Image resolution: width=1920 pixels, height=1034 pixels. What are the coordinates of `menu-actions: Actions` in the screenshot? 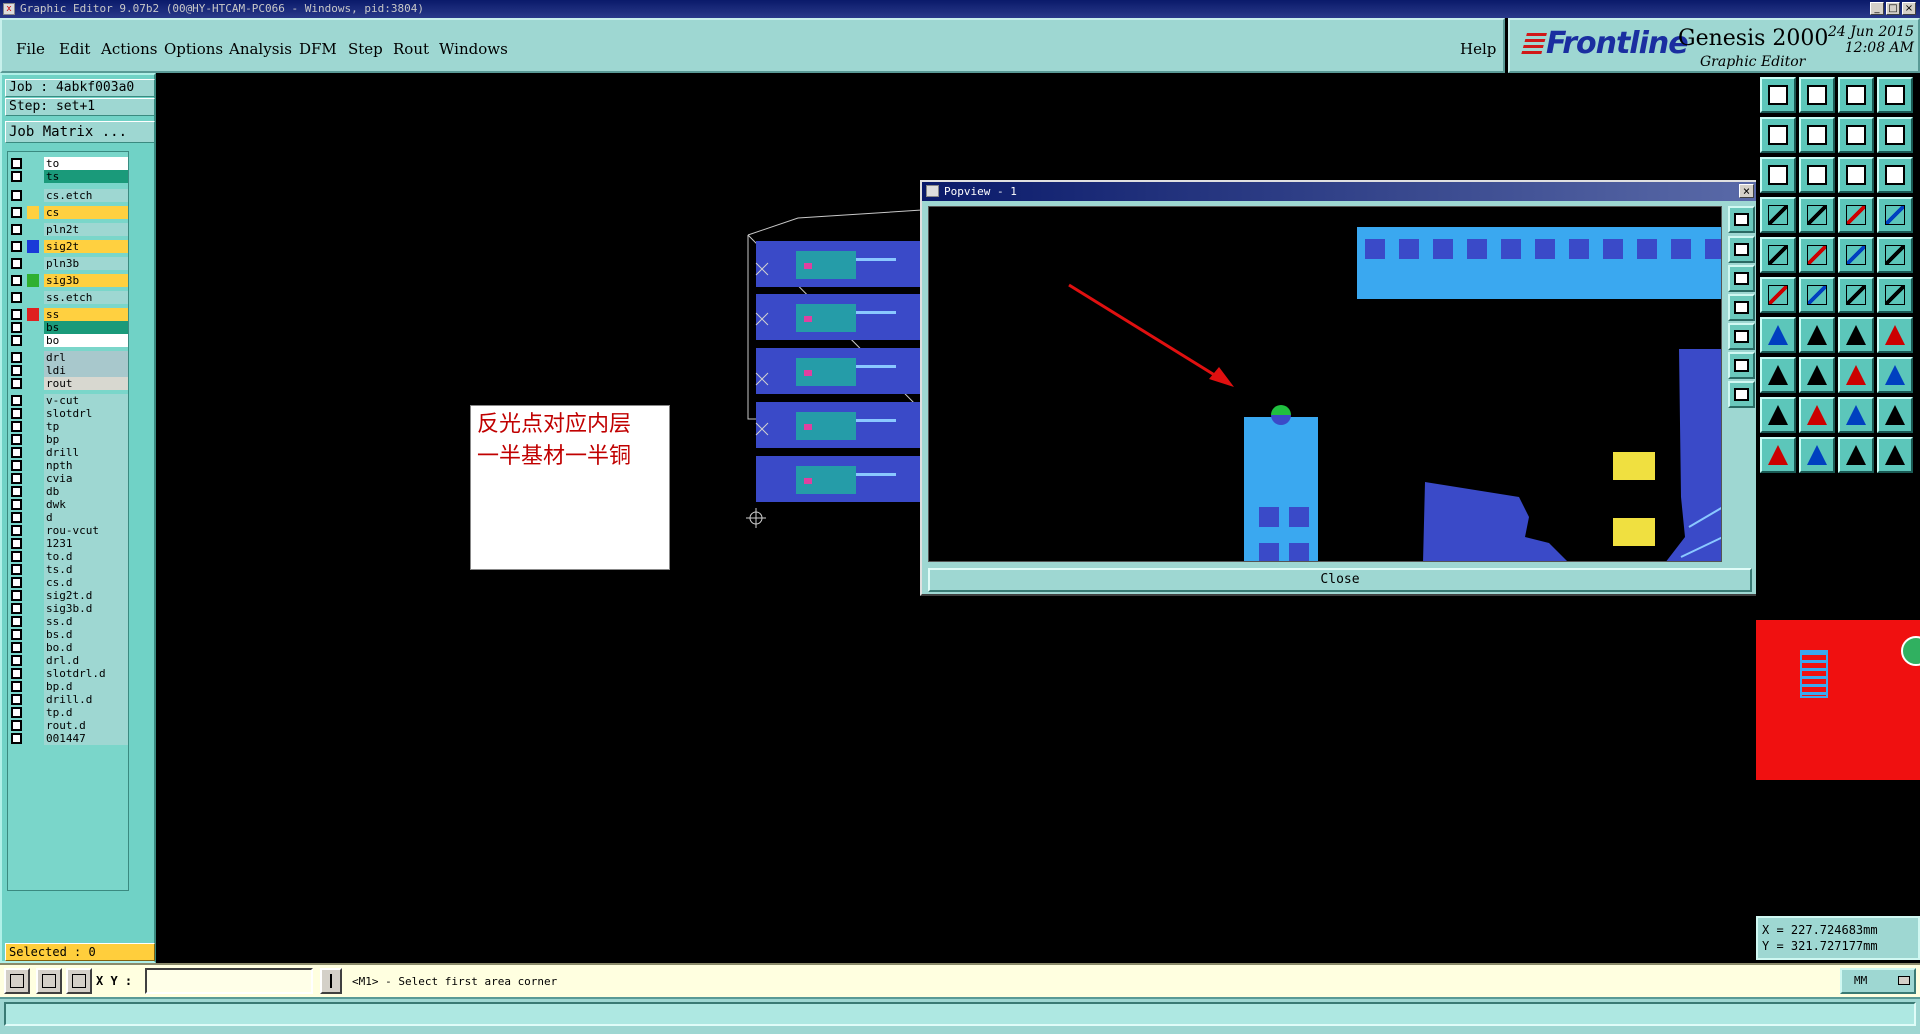 It's located at (129, 49).